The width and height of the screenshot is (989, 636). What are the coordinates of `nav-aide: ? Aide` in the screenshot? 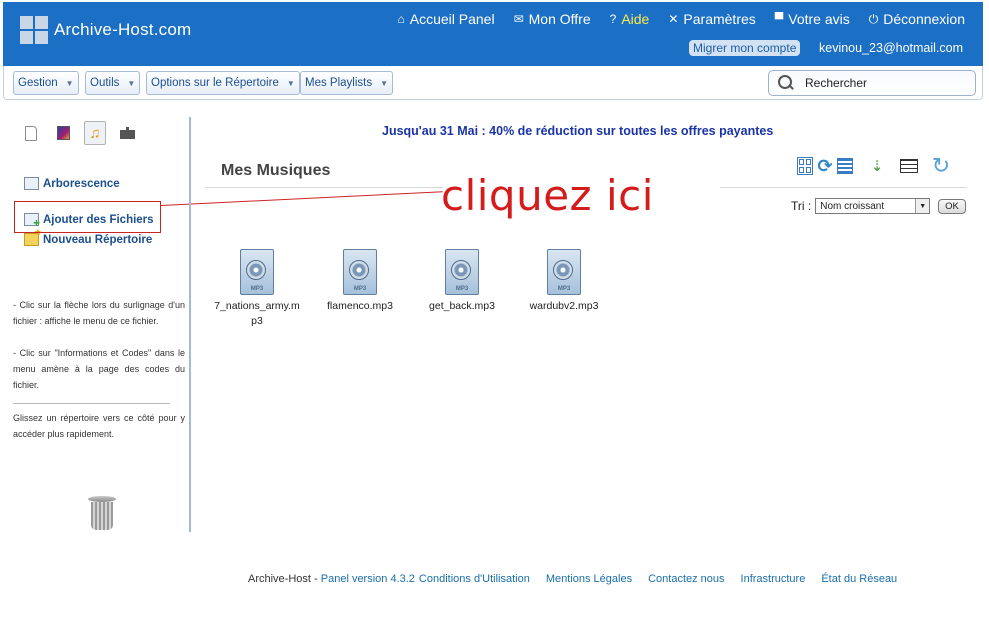 It's located at (630, 19).